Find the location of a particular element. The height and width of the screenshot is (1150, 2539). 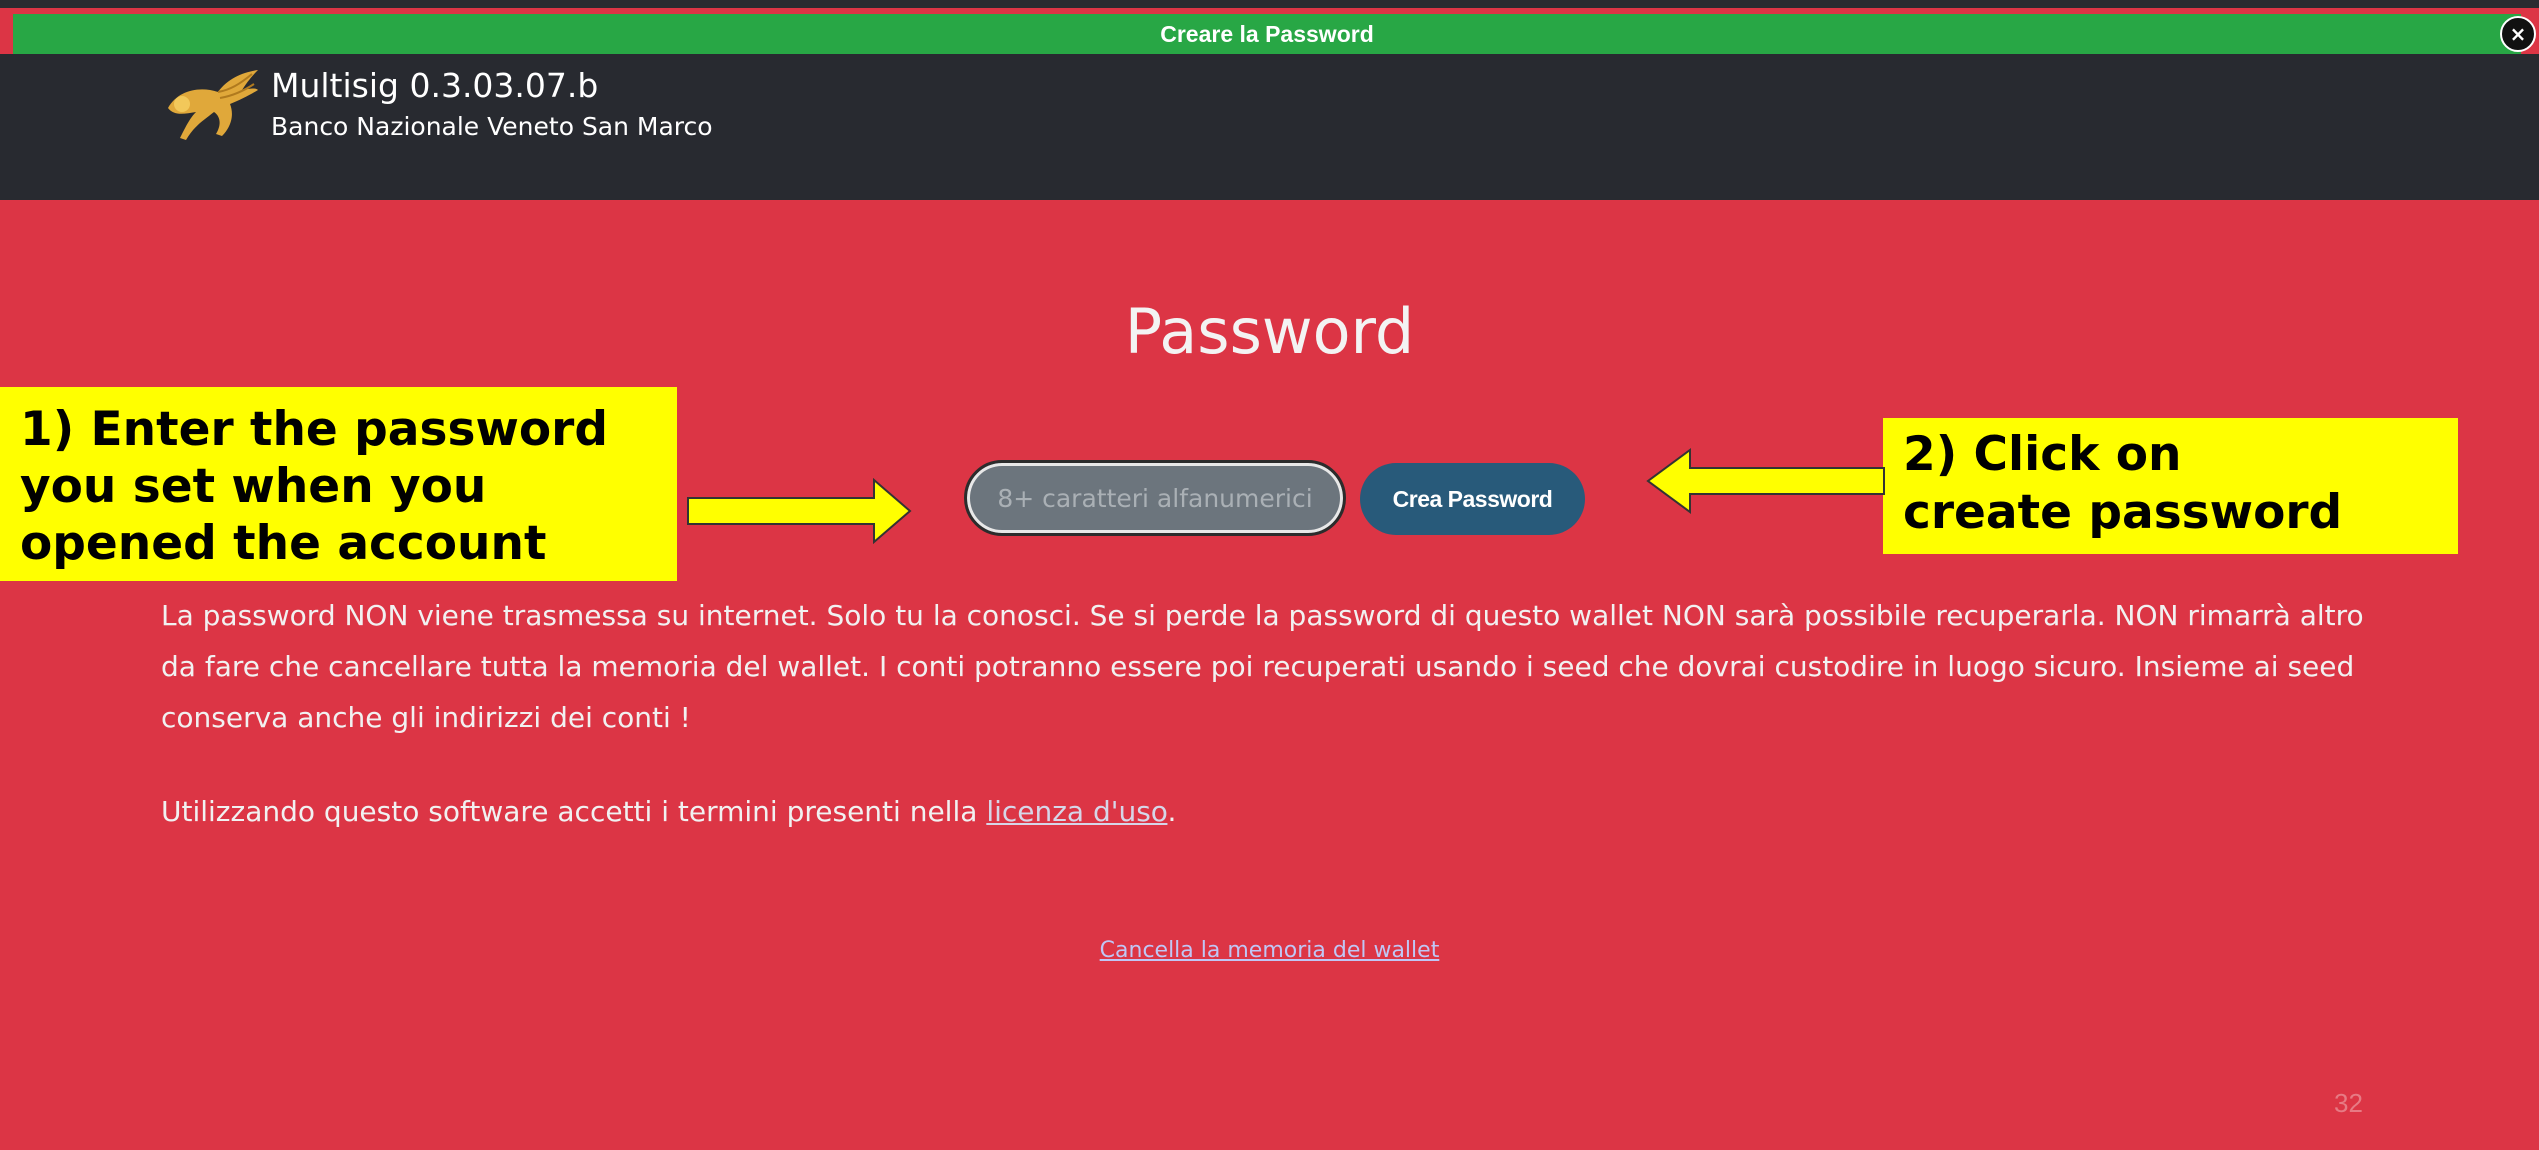

wipe-wallet-link: Cancella la memoria del wallet is located at coordinates (1270, 950).